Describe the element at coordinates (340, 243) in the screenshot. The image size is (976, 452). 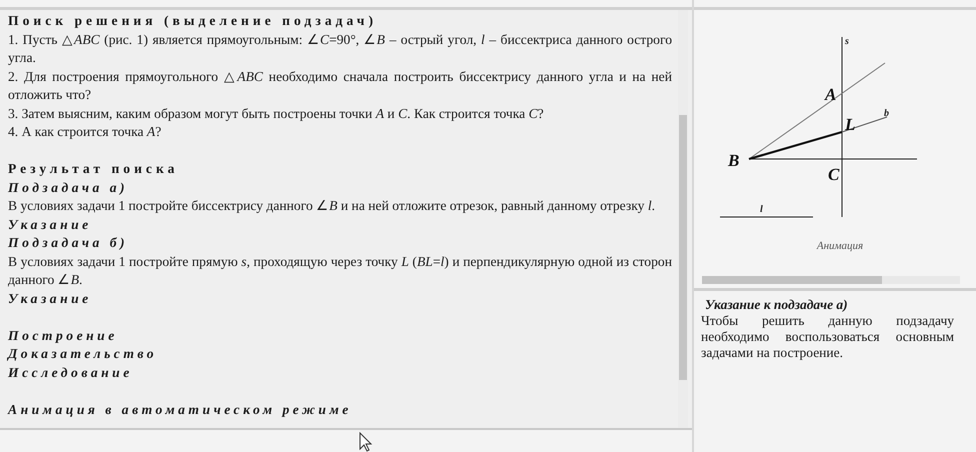
I see `subsection-link: Подзадача б)` at that location.